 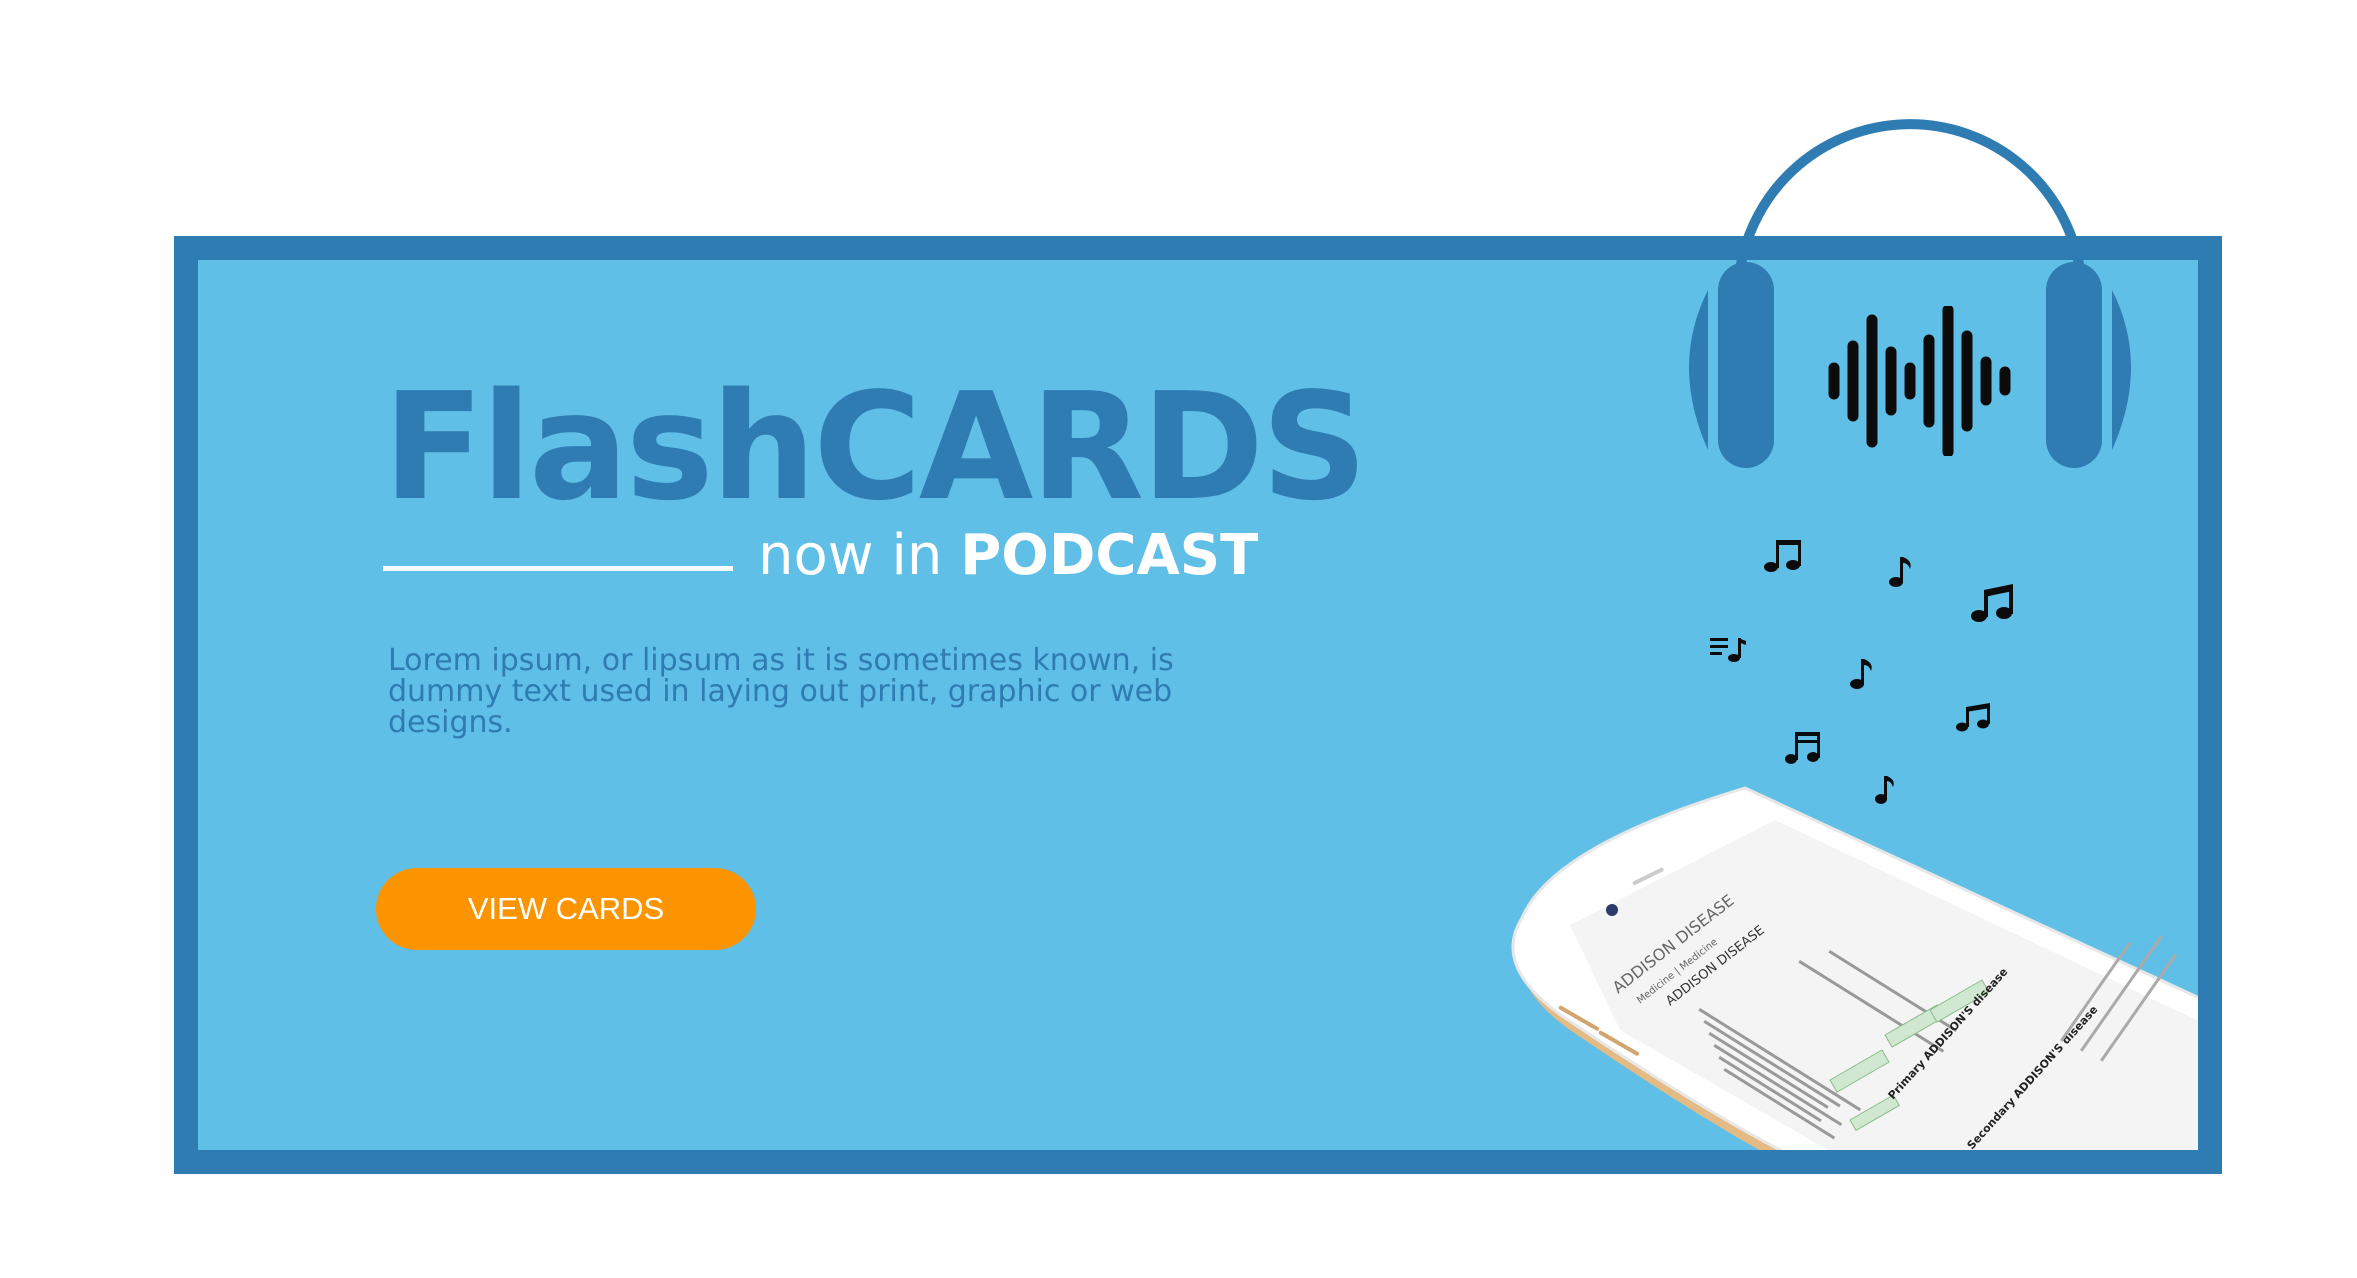 What do you see at coordinates (850, 555) in the screenshot?
I see `subtitle-prefix: now in` at bounding box center [850, 555].